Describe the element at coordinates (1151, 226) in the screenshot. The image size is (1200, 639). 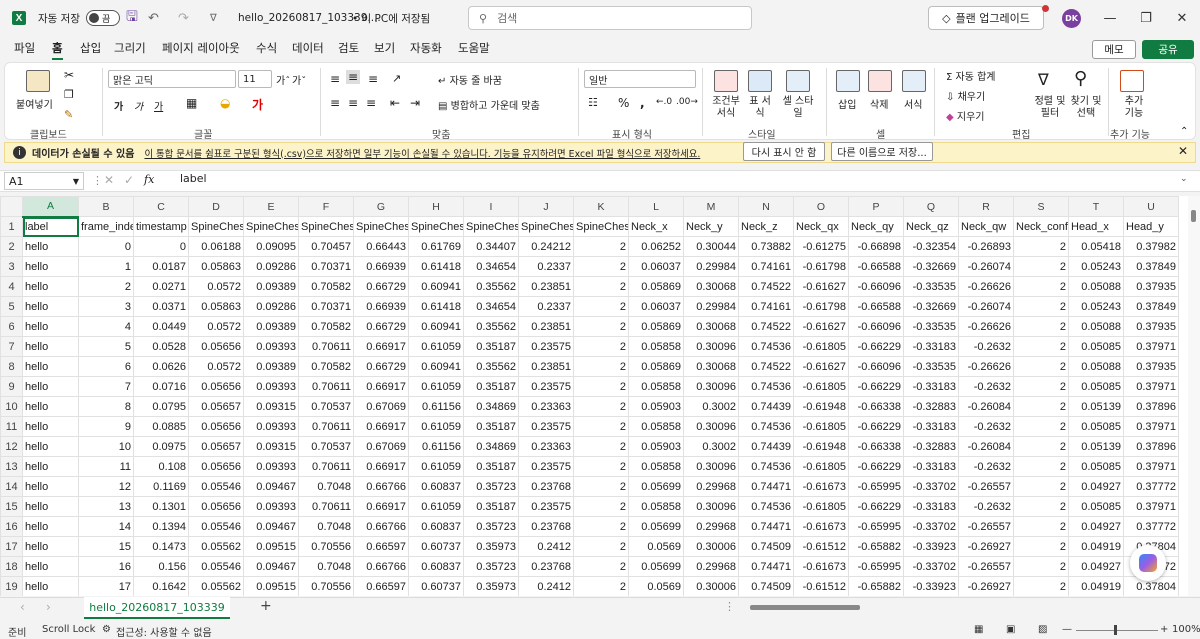
I see `cell: Head_y` at that location.